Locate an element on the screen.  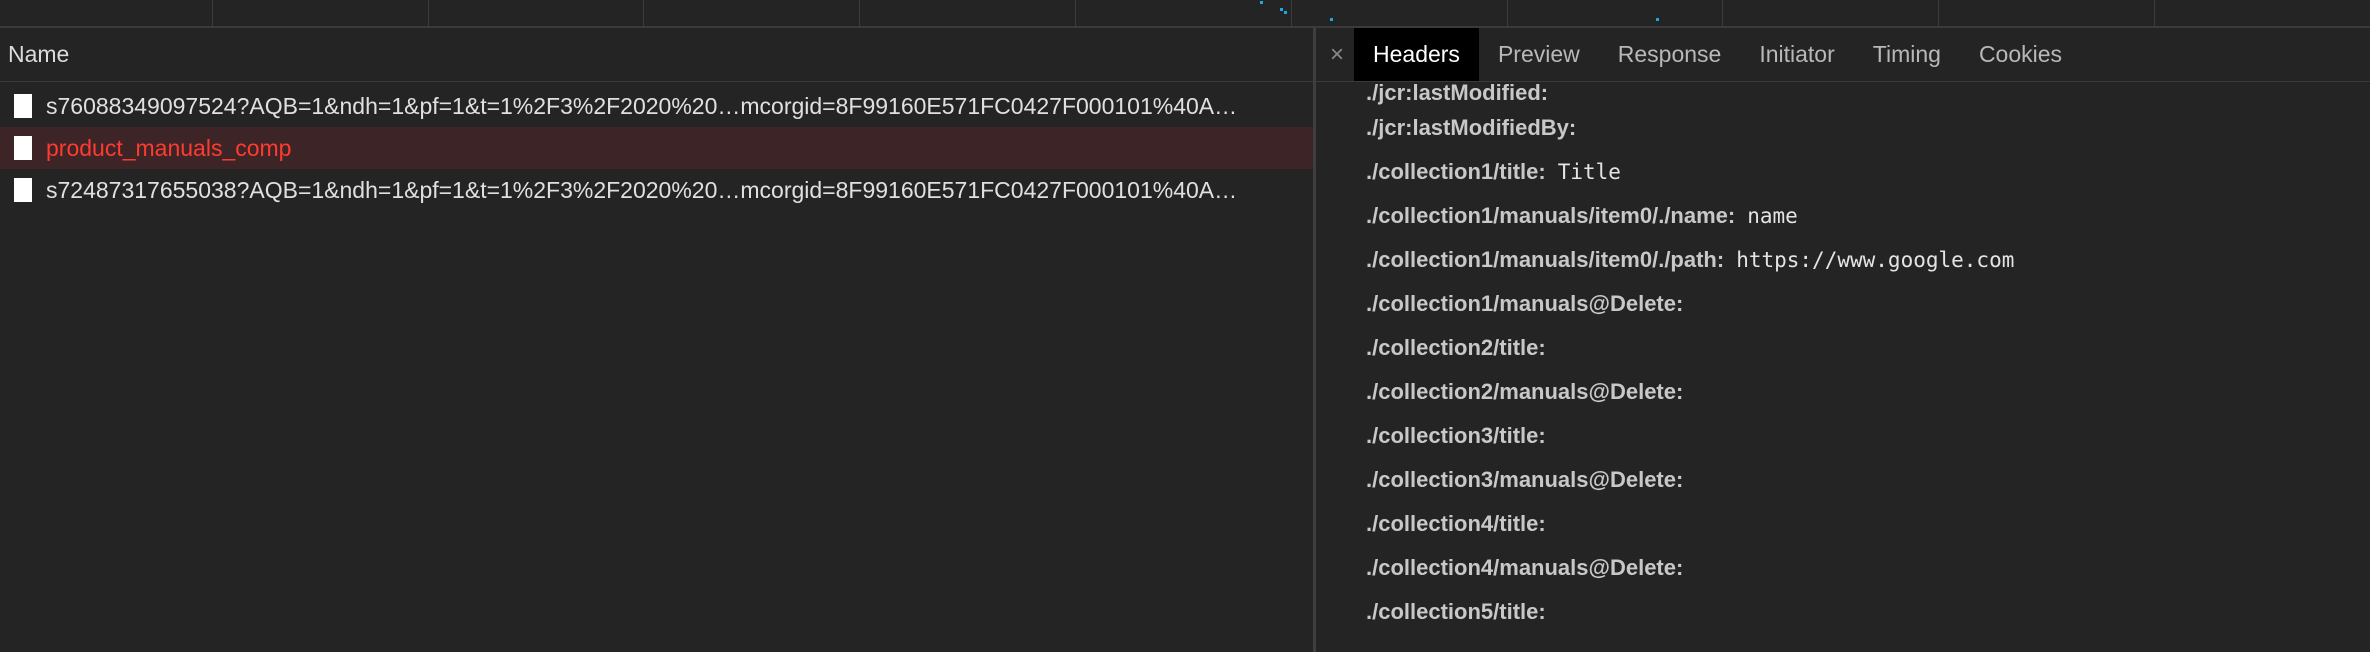
form-data-key: ./collection1/manuals@Delete: is located at coordinates (1525, 303).